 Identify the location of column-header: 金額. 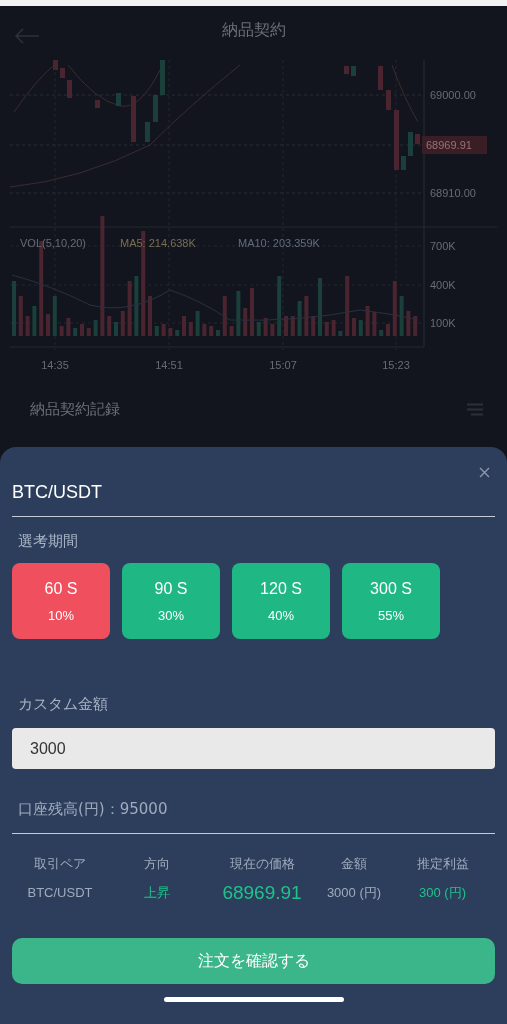
(354, 864).